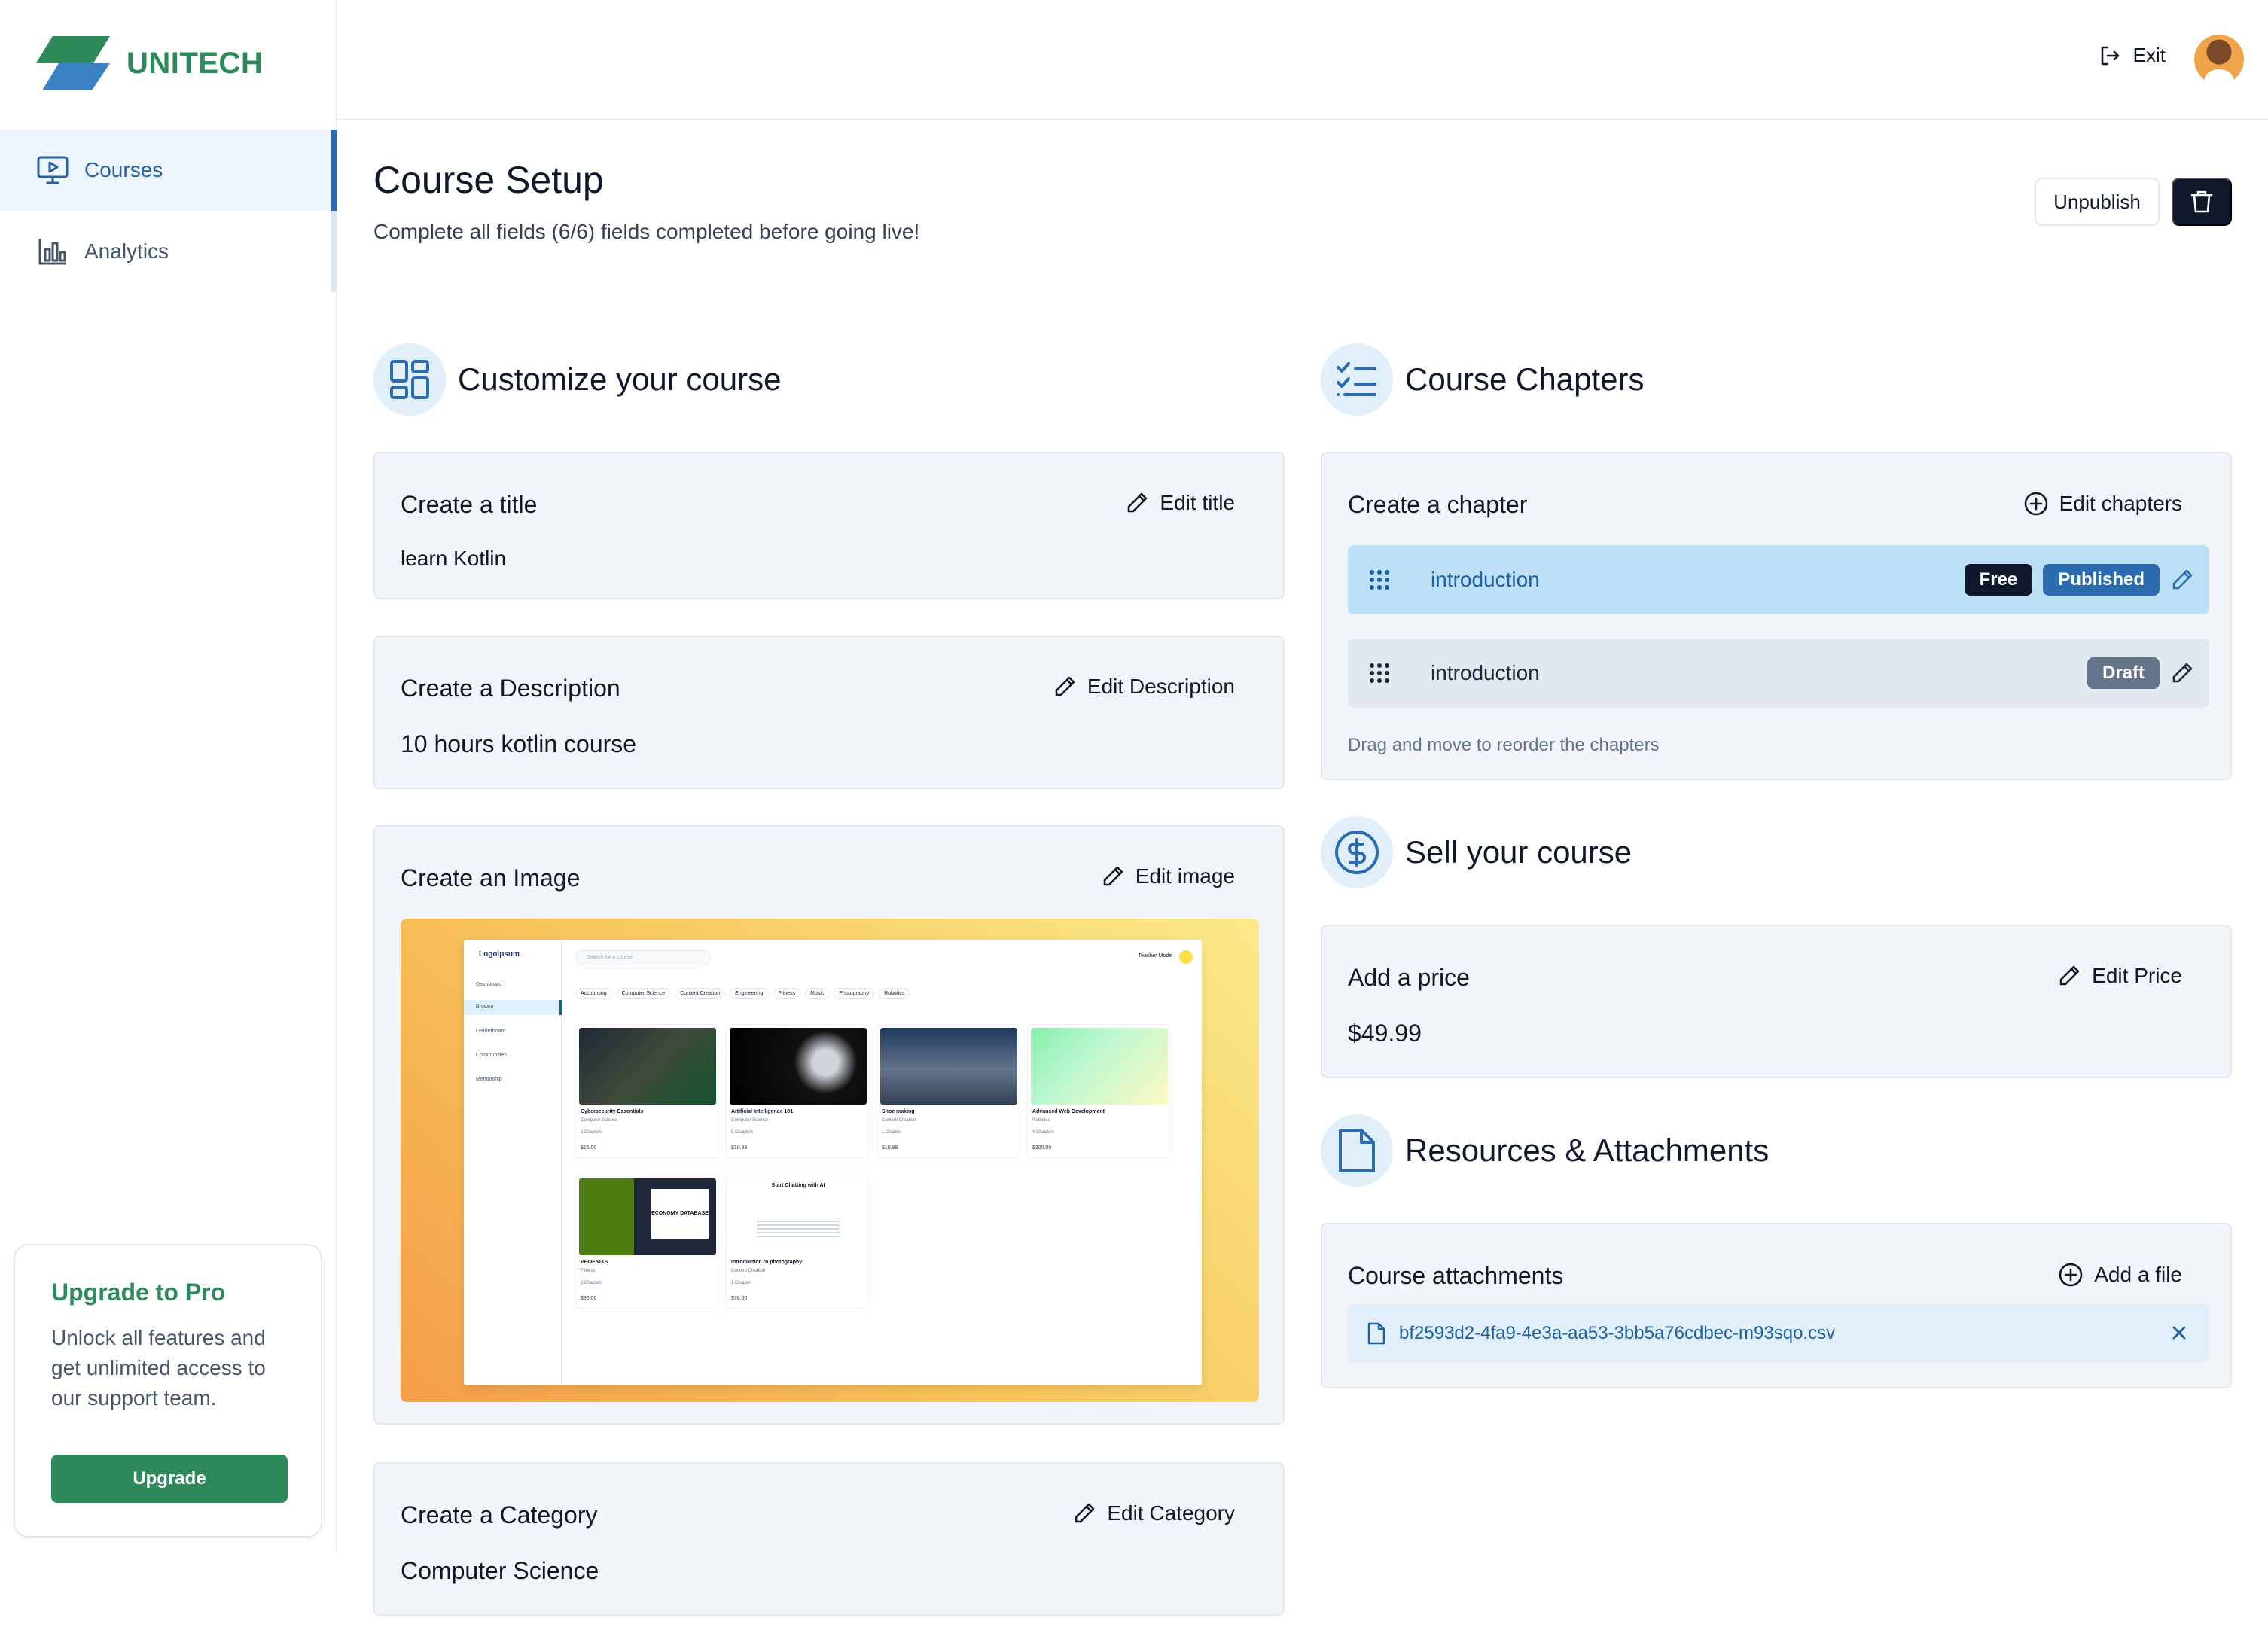  What do you see at coordinates (1161, 686) in the screenshot?
I see `edit-description-label: Edit Description` at bounding box center [1161, 686].